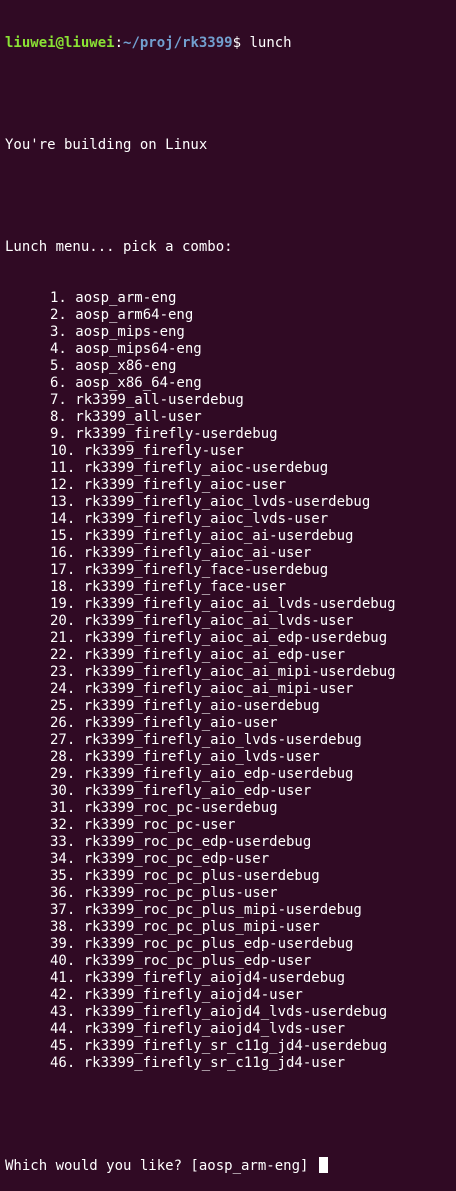  I want to click on menu-item: 14. rk3399_firefly_aioc_lvds-user, so click(189, 519).